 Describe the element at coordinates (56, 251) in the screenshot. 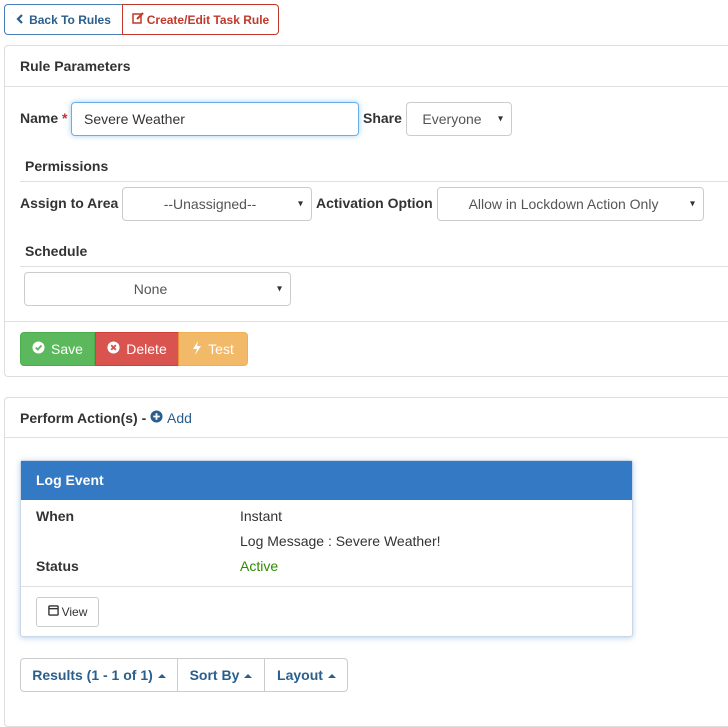

I see `schedule-title: Schedule` at that location.